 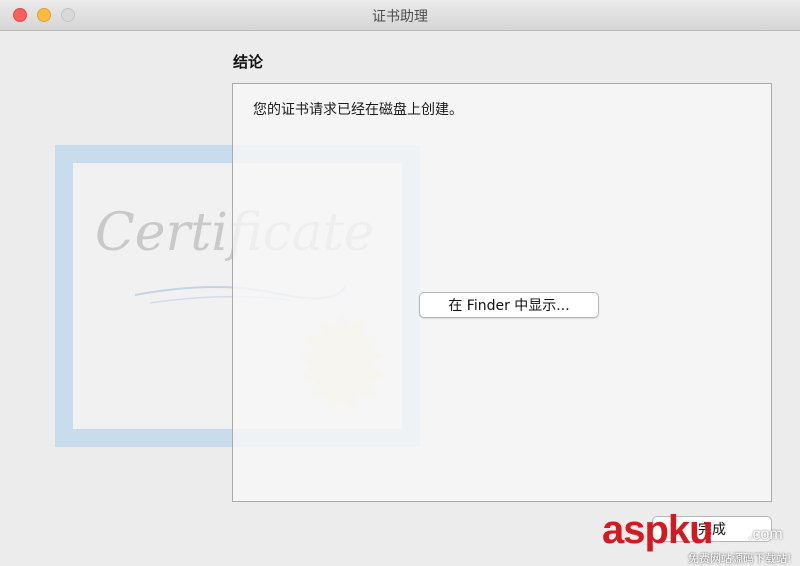 What do you see at coordinates (358, 110) in the screenshot?
I see `status-message: 您的证书请求已经在磁盘上创建。` at bounding box center [358, 110].